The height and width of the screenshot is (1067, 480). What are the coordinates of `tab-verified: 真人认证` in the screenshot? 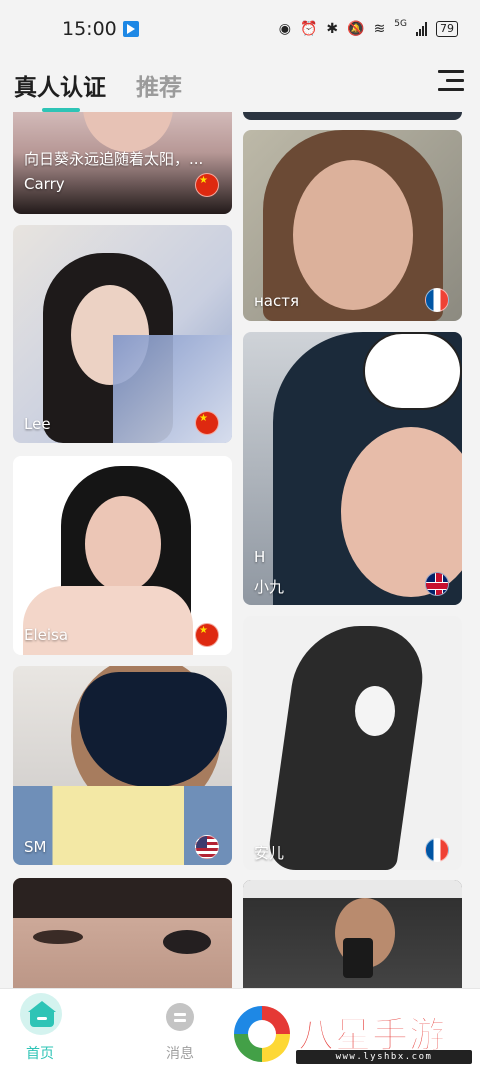 It's located at (60, 85).